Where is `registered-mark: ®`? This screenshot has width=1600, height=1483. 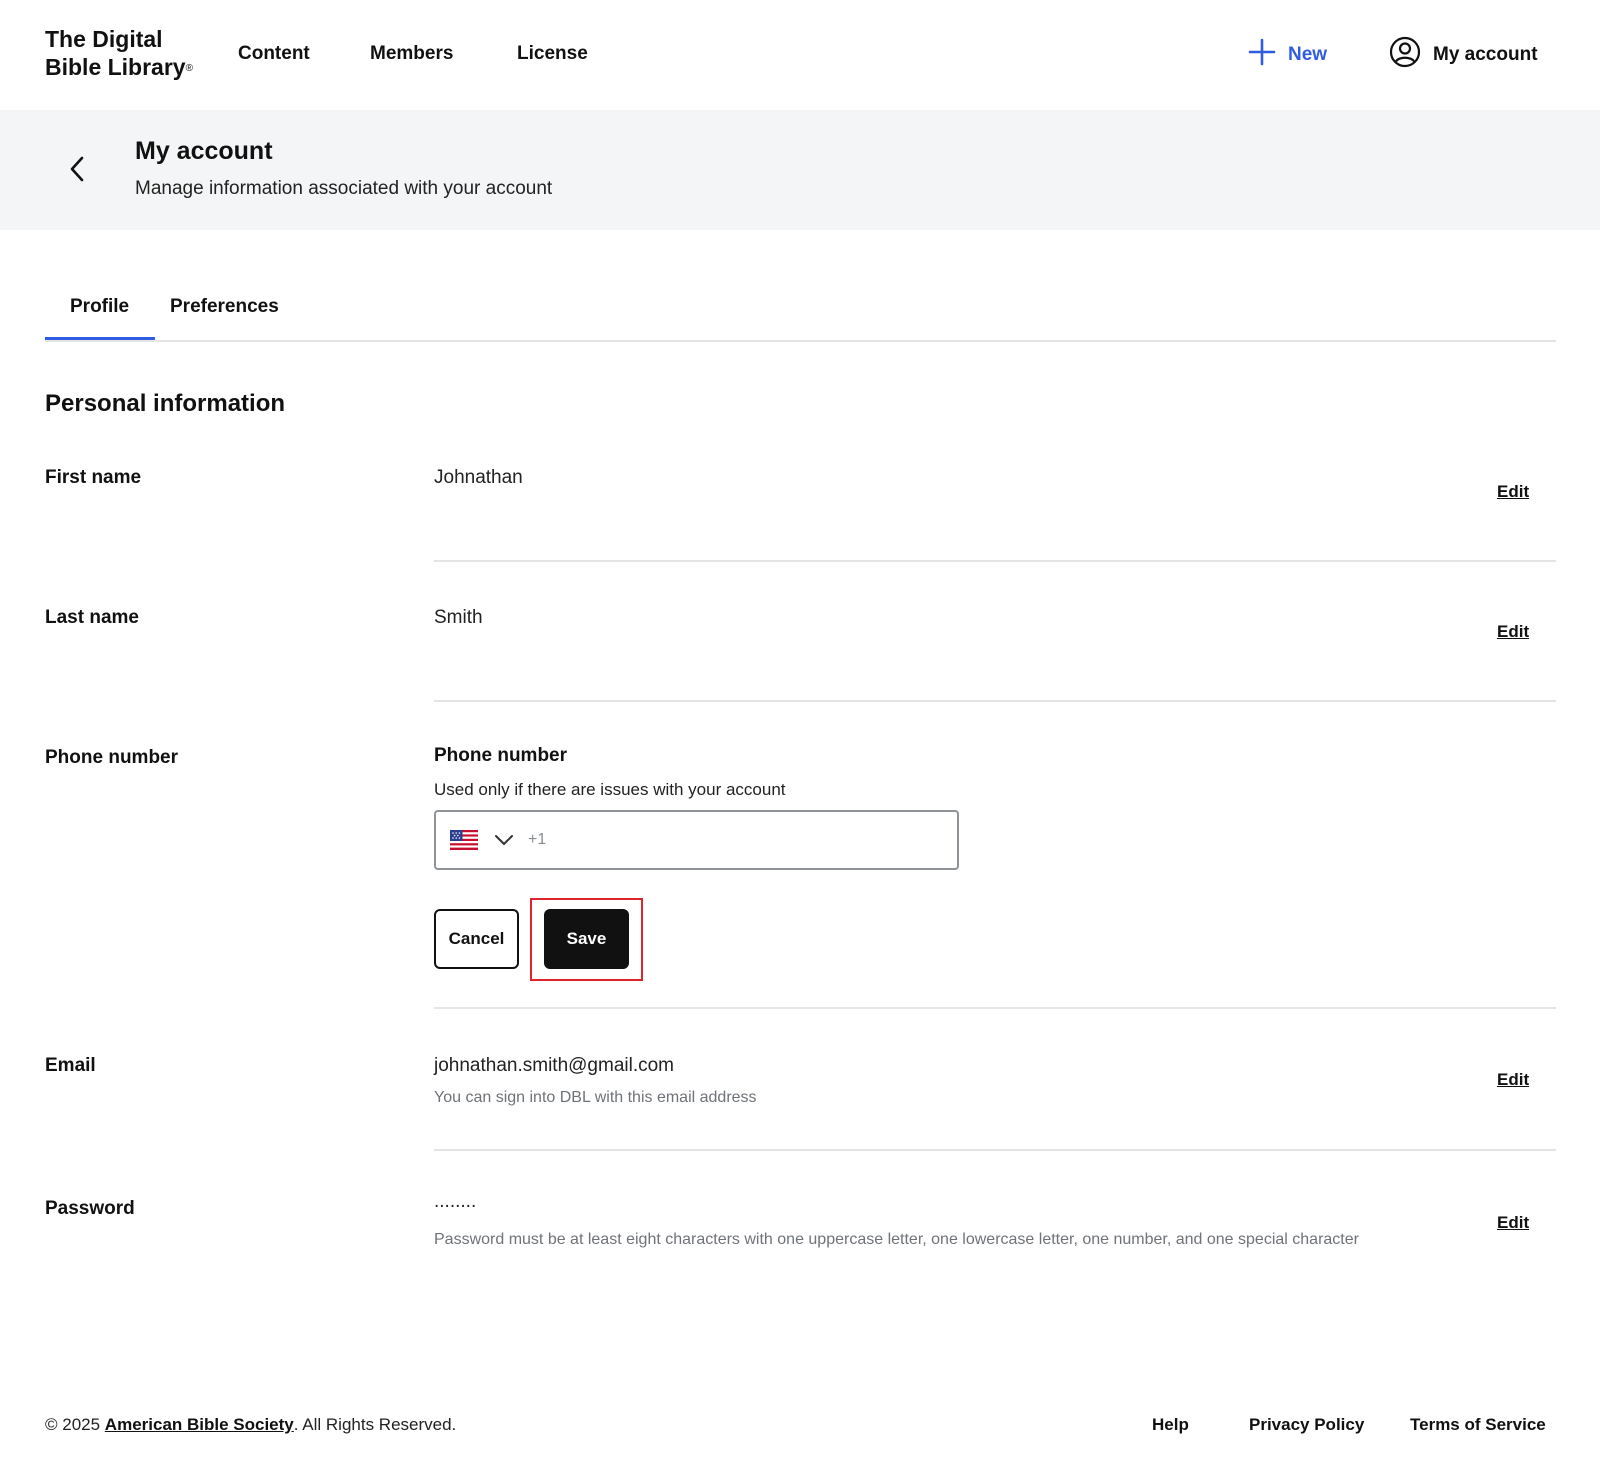 registered-mark: ® is located at coordinates (189, 68).